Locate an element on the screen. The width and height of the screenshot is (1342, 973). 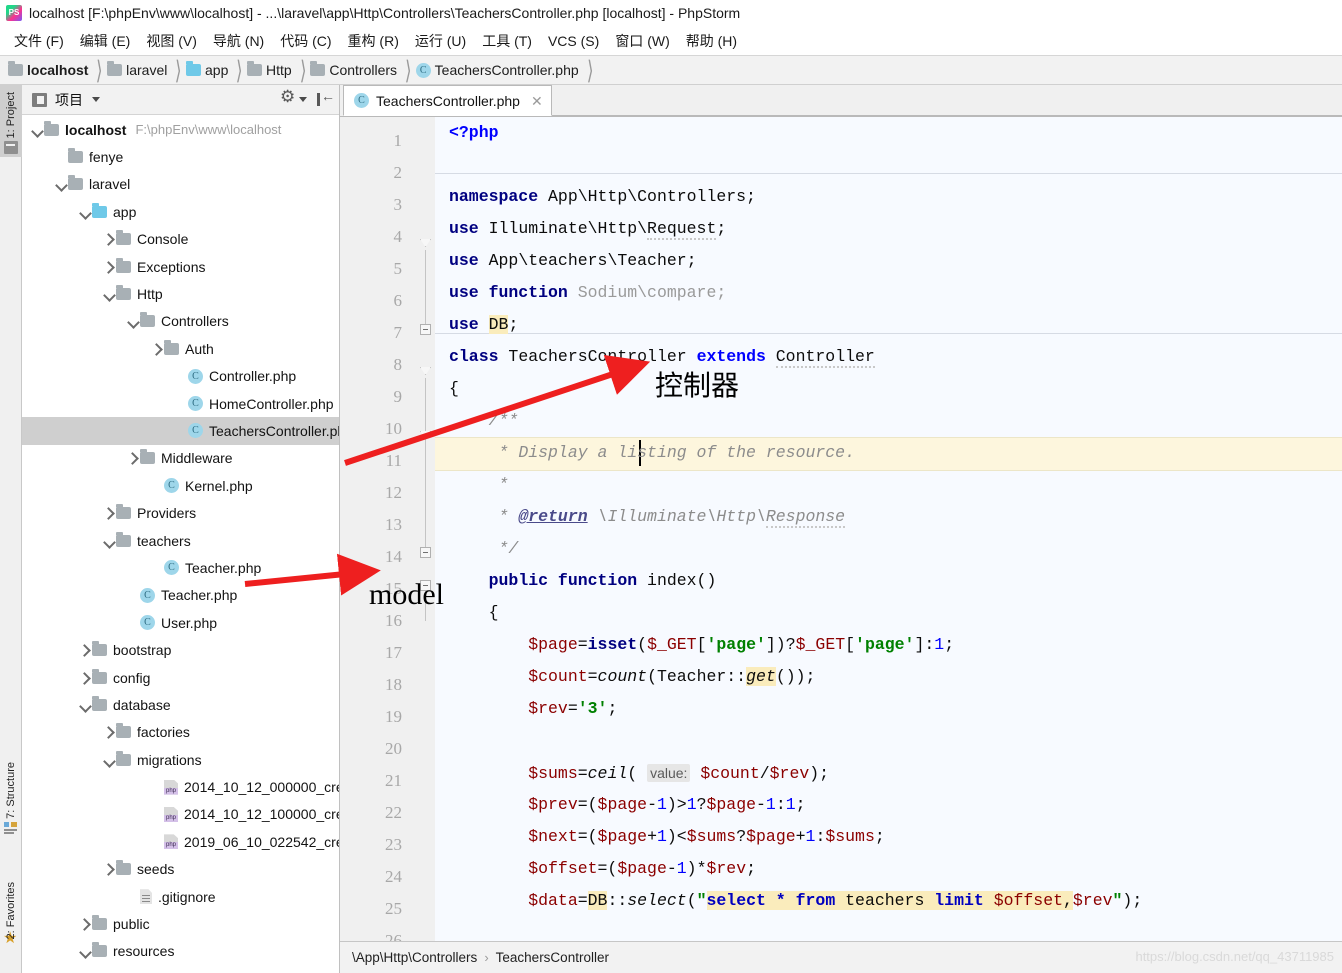
tree-item: 2019_06_10_022542_crea is located at coordinates (180, 841).